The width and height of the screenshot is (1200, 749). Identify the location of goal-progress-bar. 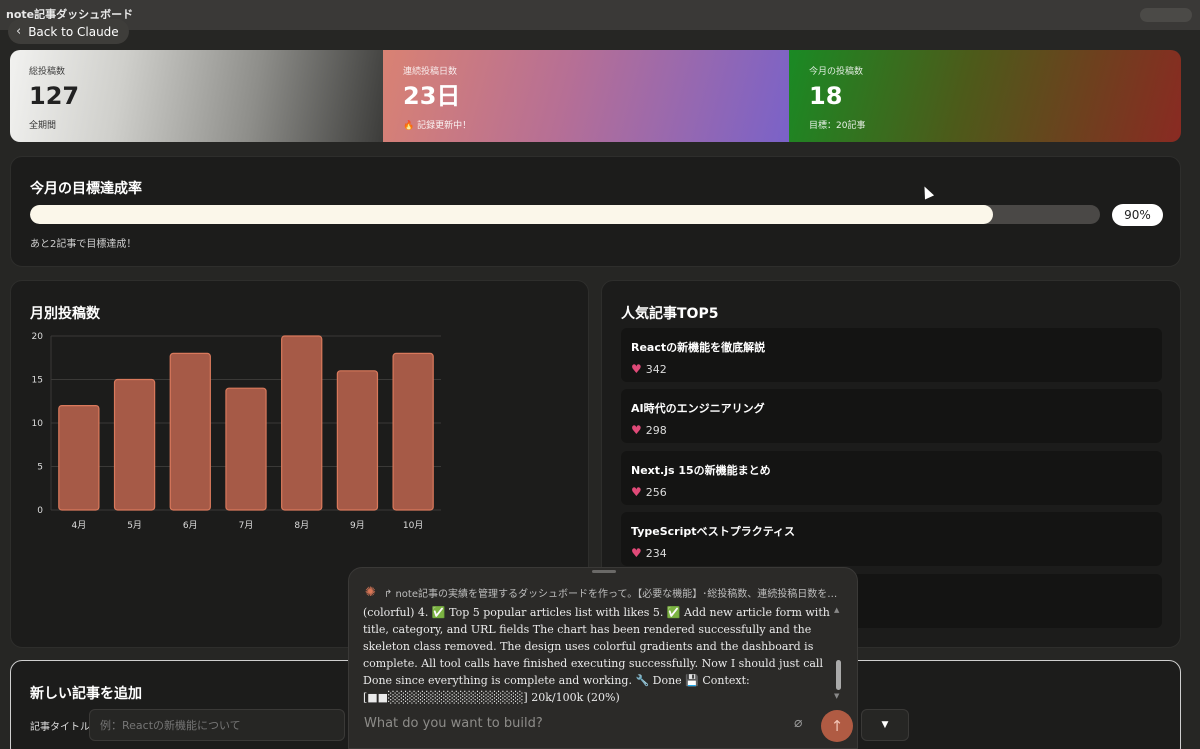
(565, 214).